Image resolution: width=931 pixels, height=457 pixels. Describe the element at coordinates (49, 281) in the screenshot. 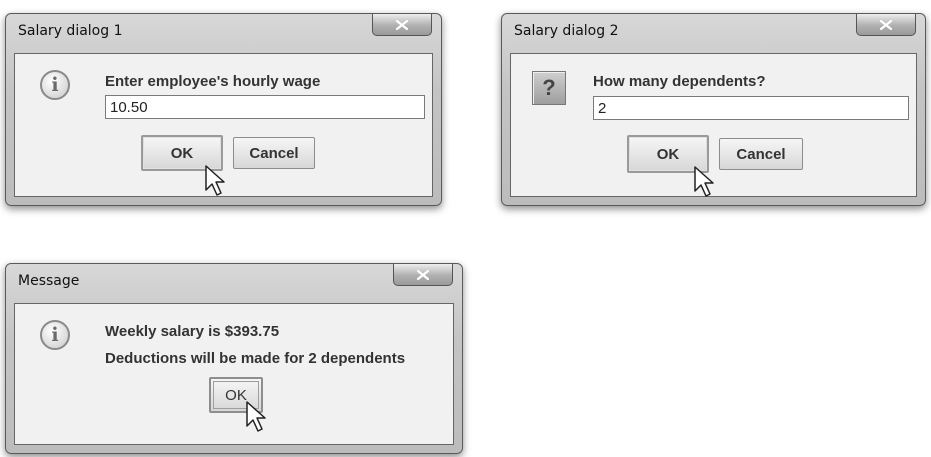

I see `dialog-title: Message` at that location.